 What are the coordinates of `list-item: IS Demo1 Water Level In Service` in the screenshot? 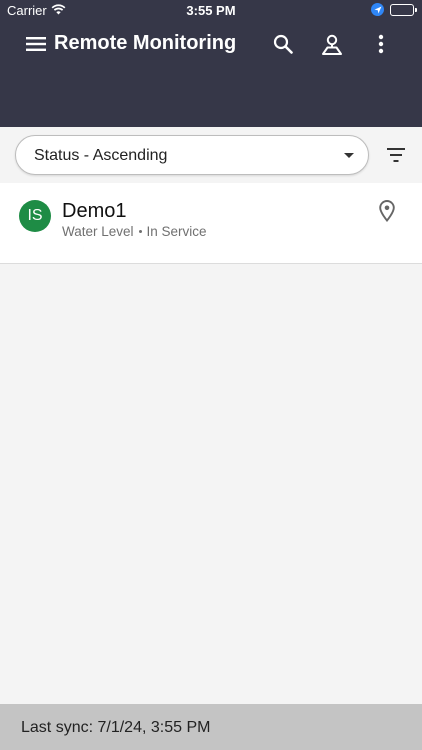 It's located at (211, 223).